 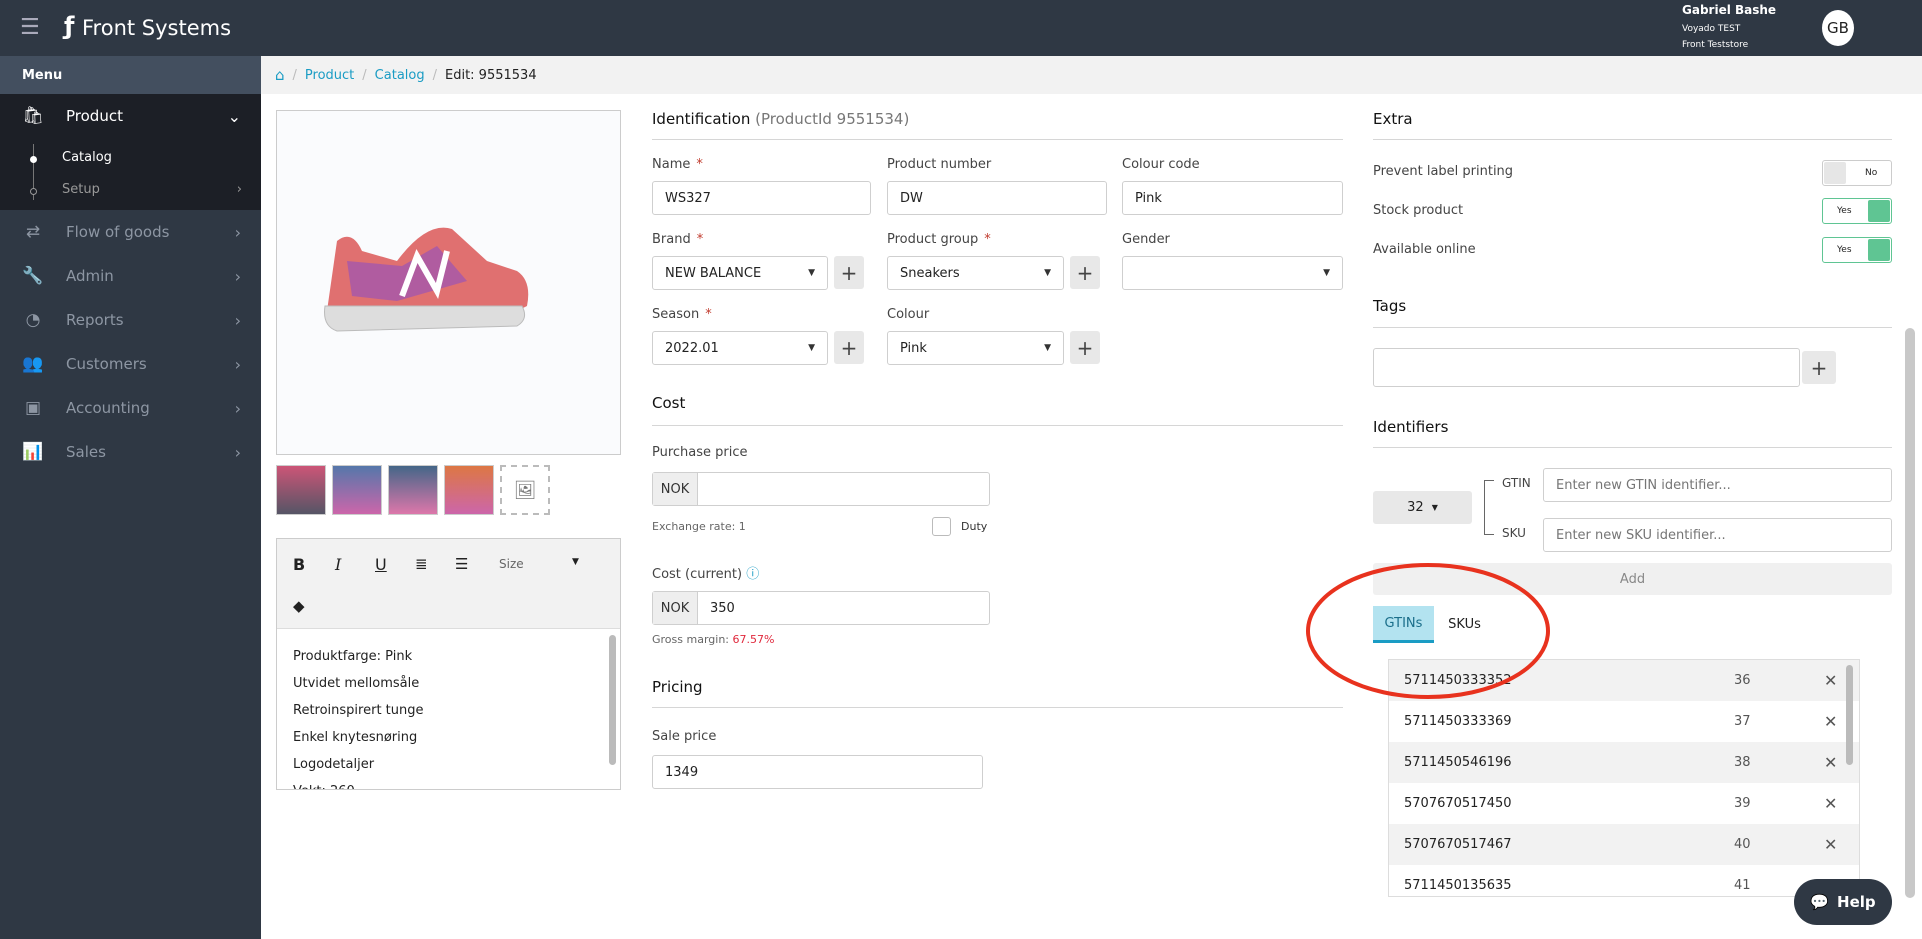 I want to click on bold-button: B, so click(x=299, y=564).